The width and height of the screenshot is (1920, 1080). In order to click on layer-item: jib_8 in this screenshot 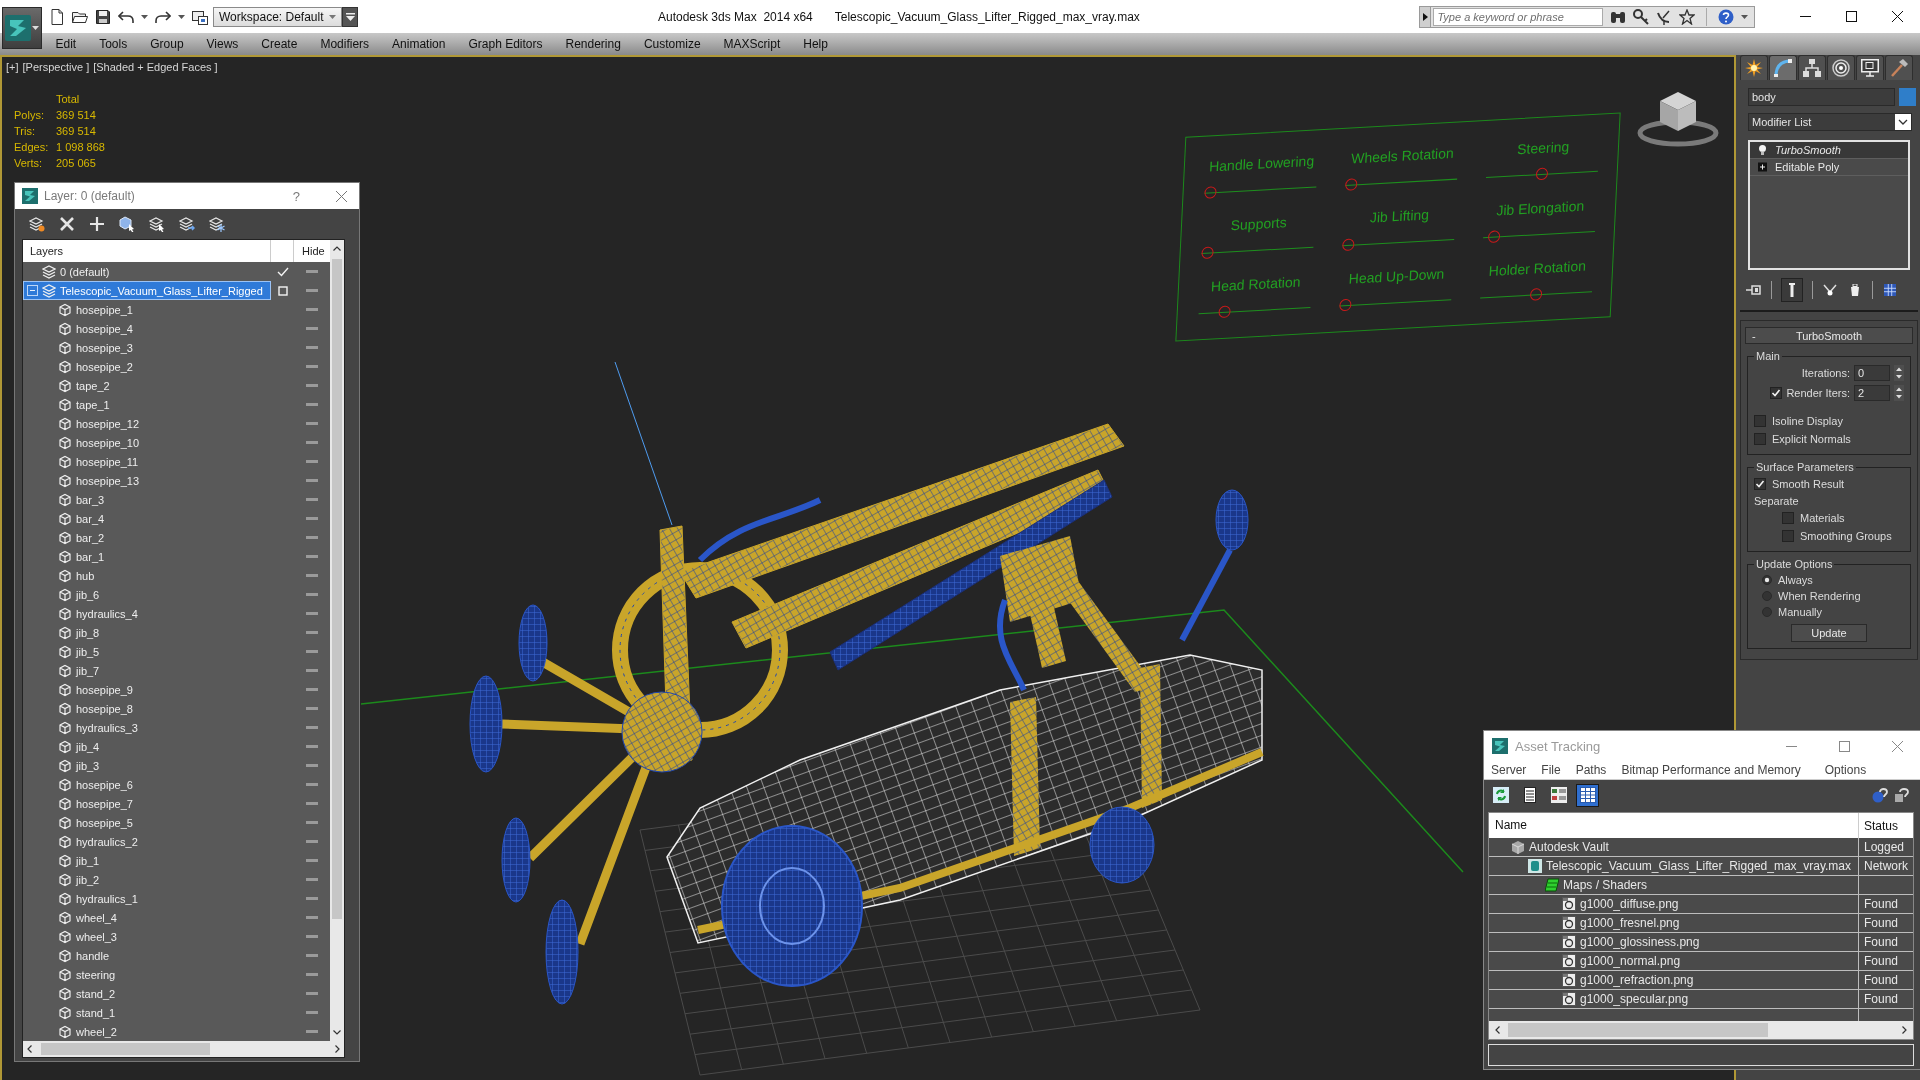, I will do `click(147, 632)`.